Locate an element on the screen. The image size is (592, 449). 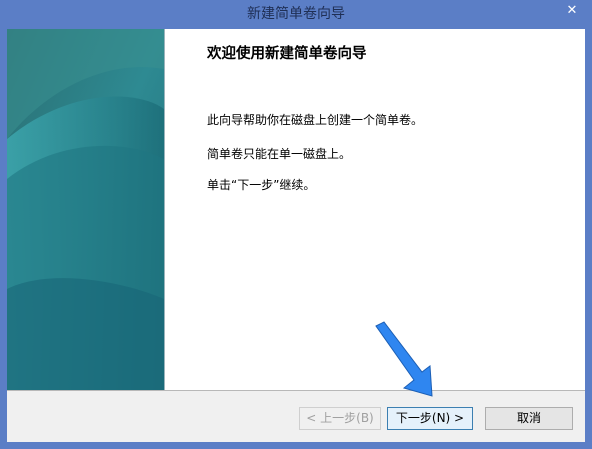
title-bar: 新建简单卷向导 ✕ is located at coordinates (296, 14).